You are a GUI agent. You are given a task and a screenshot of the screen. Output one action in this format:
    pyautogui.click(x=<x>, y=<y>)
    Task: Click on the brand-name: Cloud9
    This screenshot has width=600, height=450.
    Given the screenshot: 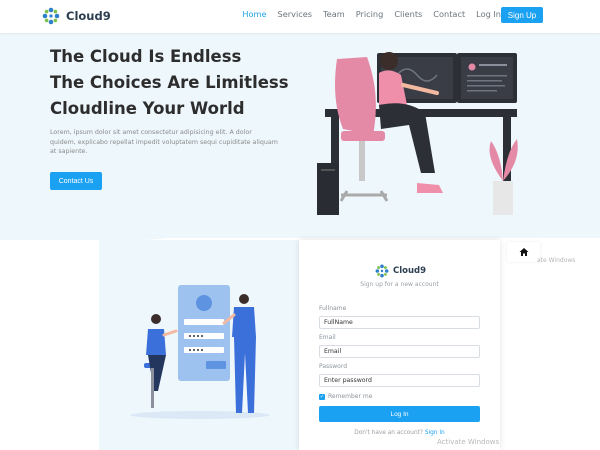 What is the action you would take?
    pyautogui.click(x=88, y=16)
    